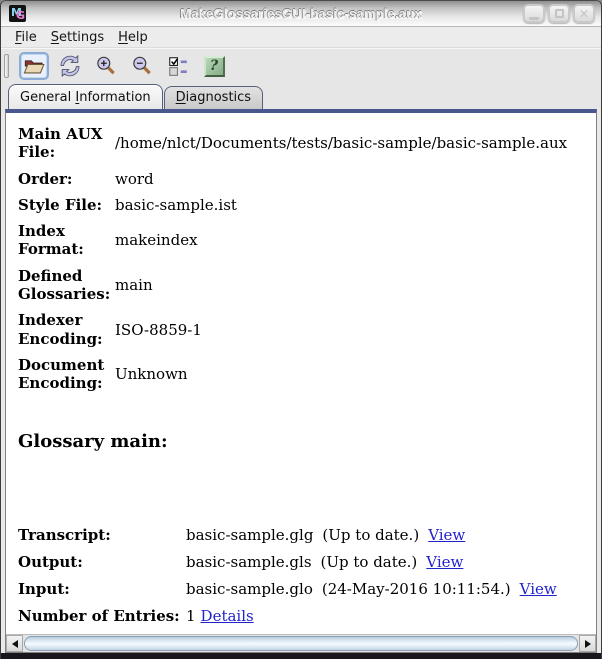  What do you see at coordinates (303, 240) in the screenshot?
I see `info-row-index-format: Index Format: makeindex` at bounding box center [303, 240].